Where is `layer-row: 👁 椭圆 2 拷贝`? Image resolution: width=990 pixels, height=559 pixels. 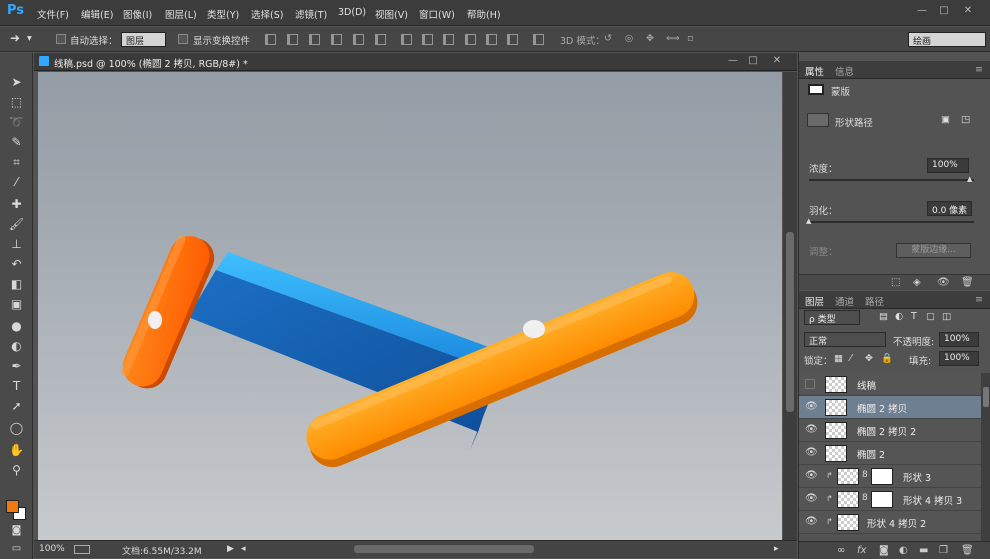
layer-row: 👁 椭圆 2 拷贝 is located at coordinates (890, 407).